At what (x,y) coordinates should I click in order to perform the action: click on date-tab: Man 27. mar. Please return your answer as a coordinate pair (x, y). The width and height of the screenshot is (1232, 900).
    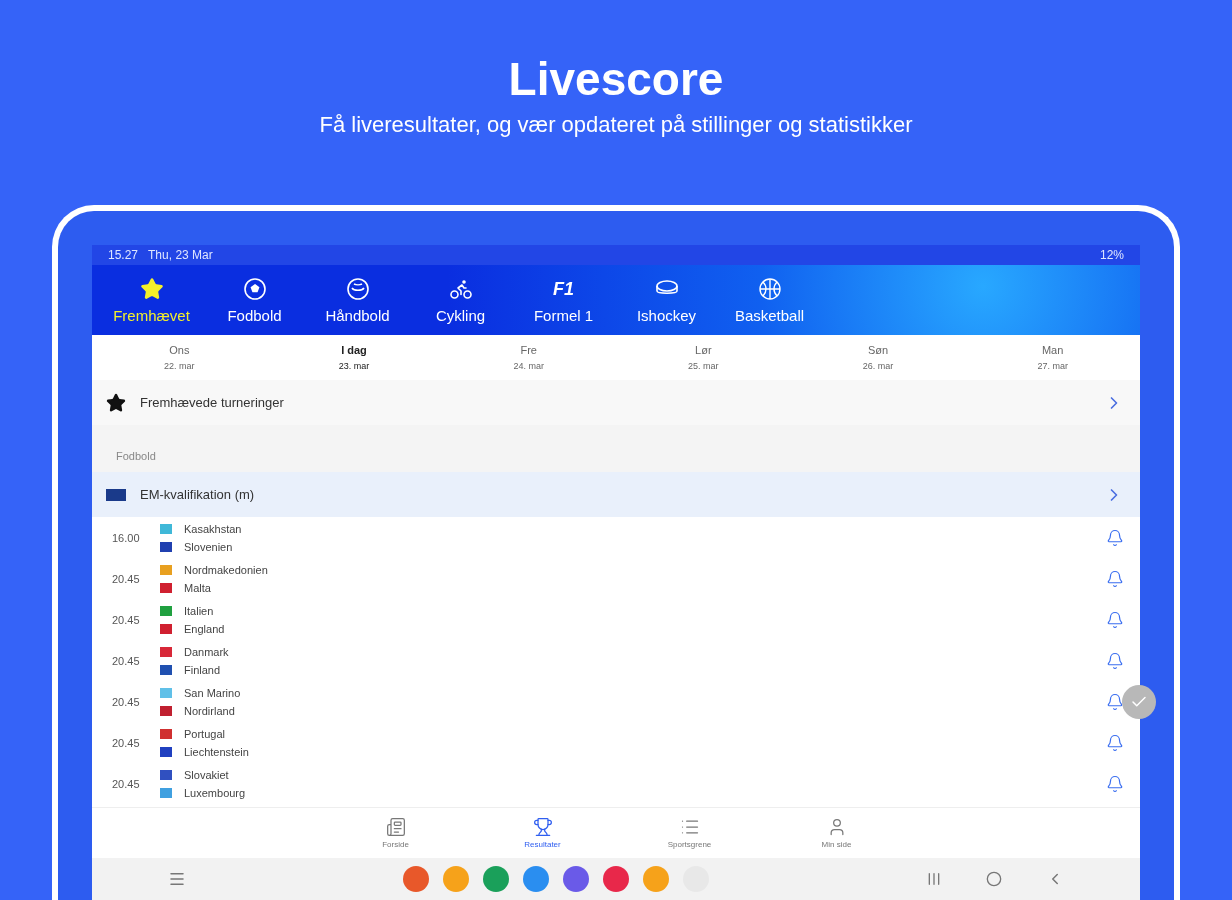
    Looking at the image, I should click on (1052, 357).